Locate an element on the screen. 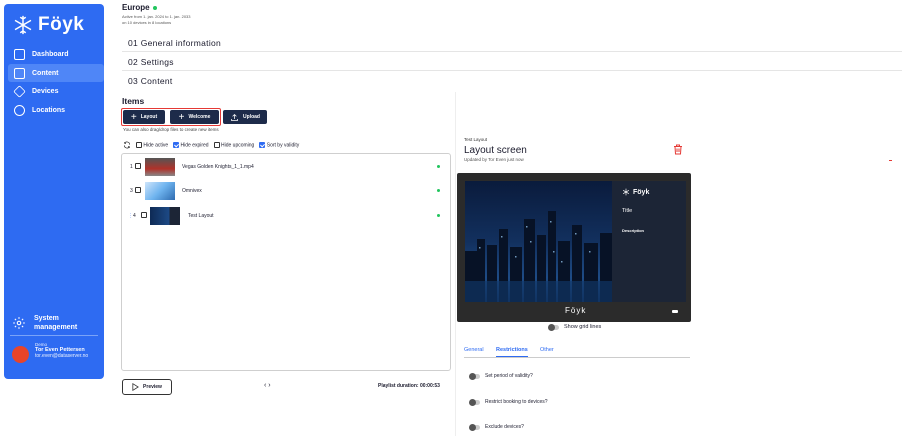 Image resolution: width=908 pixels, height=436 pixels. refresh-icon is located at coordinates (127, 145).